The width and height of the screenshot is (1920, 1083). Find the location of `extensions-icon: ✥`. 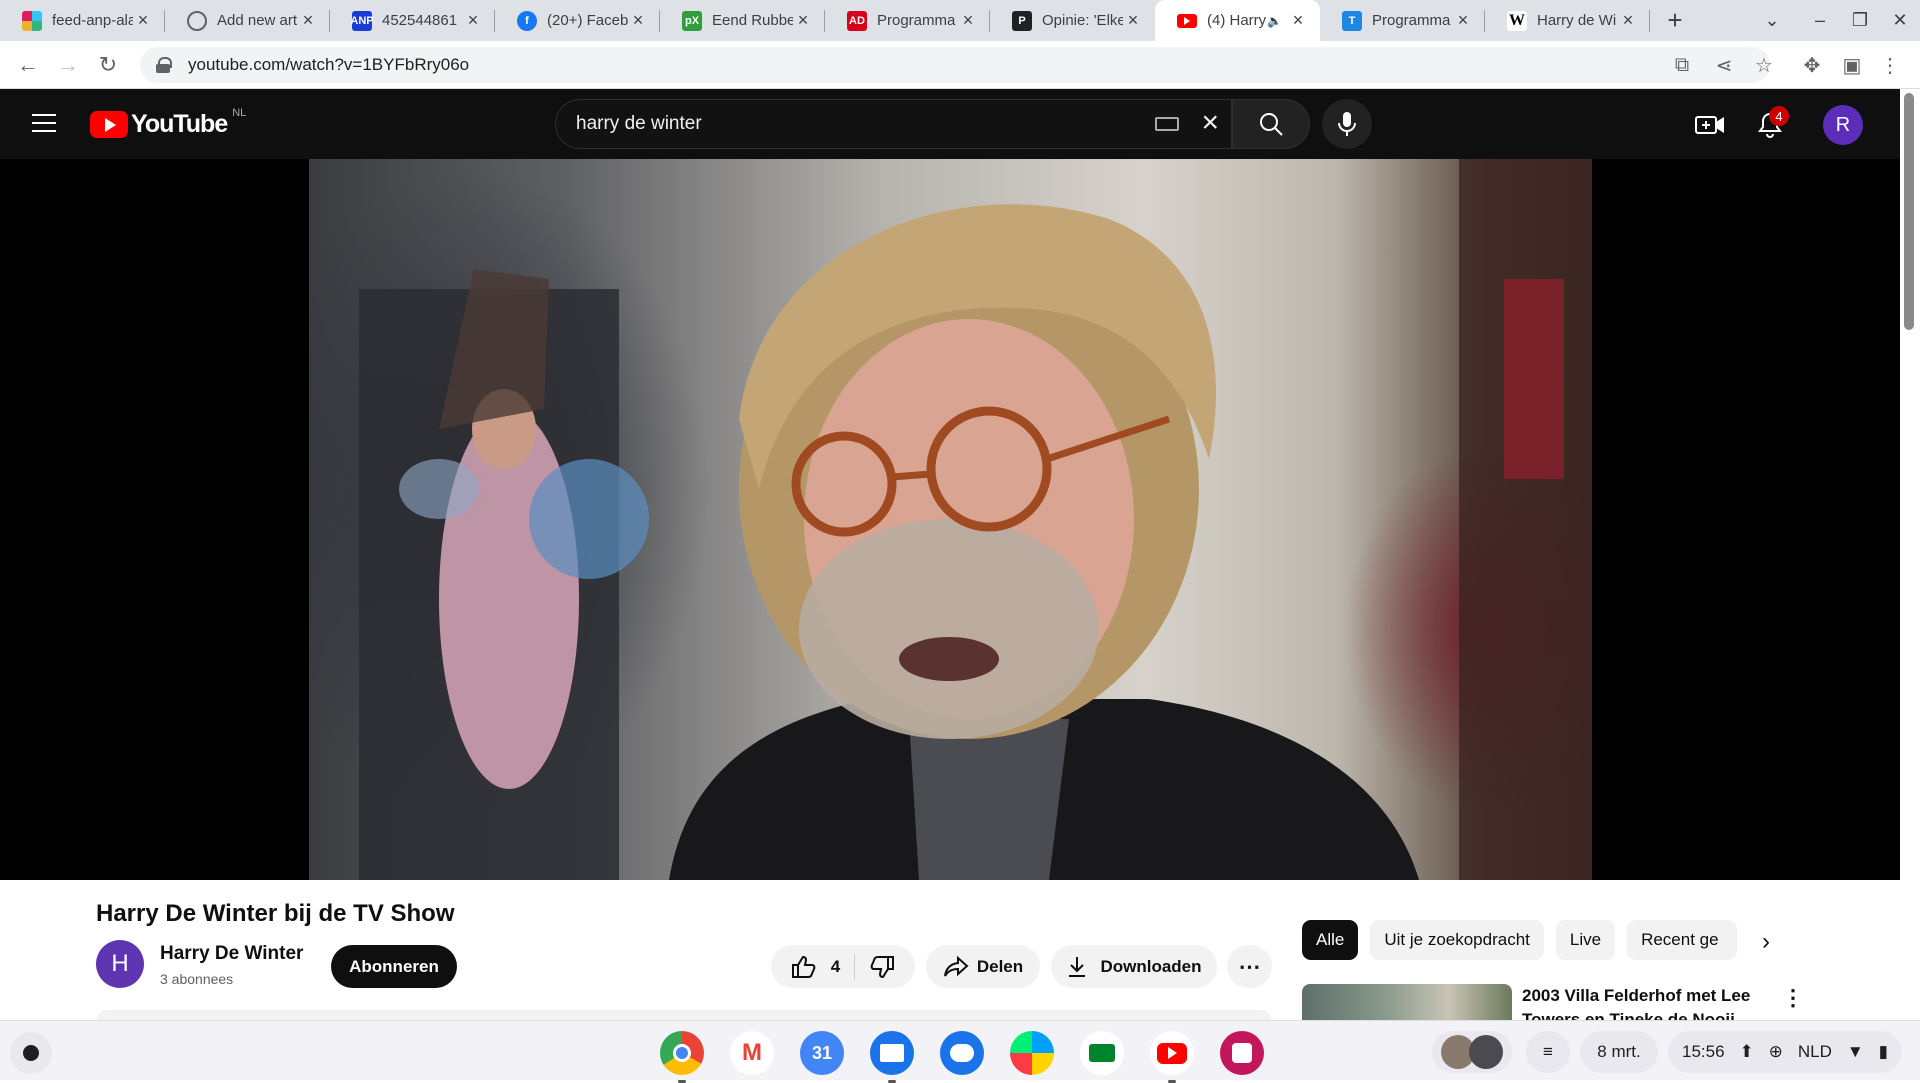

extensions-icon: ✥ is located at coordinates (1812, 65).